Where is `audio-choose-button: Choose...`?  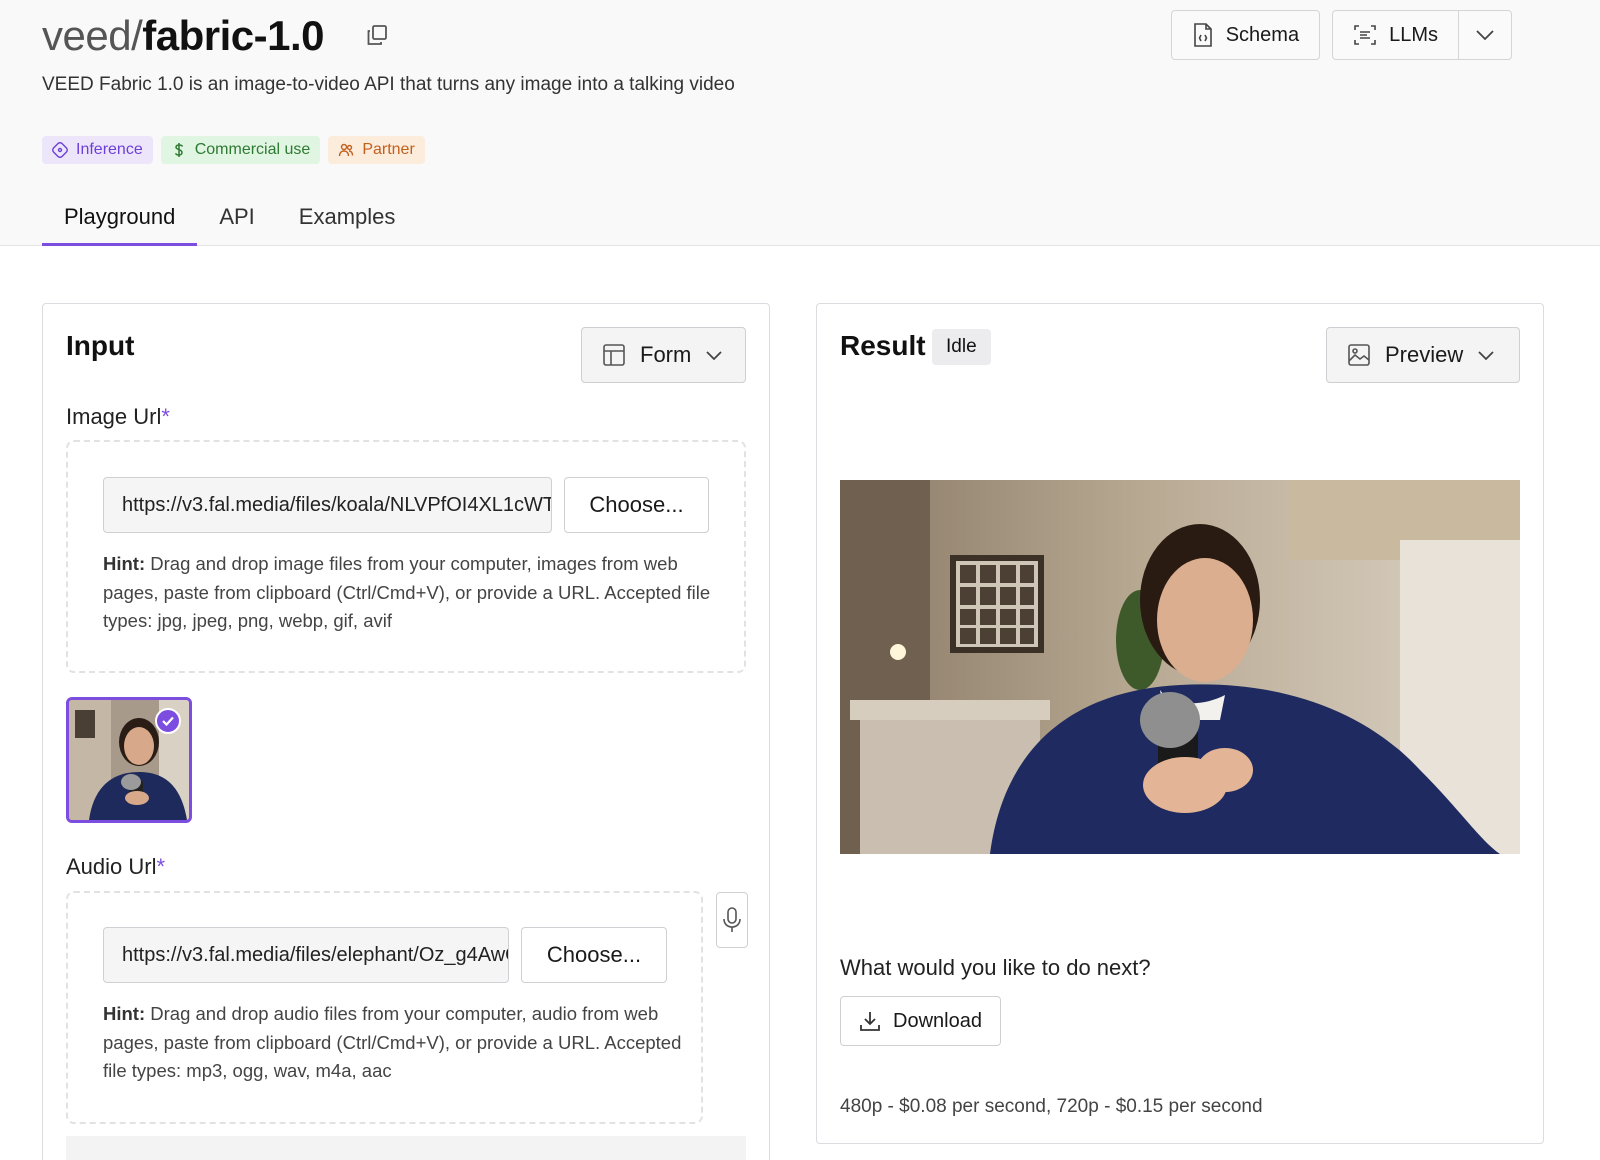
audio-choose-button: Choose... is located at coordinates (594, 955).